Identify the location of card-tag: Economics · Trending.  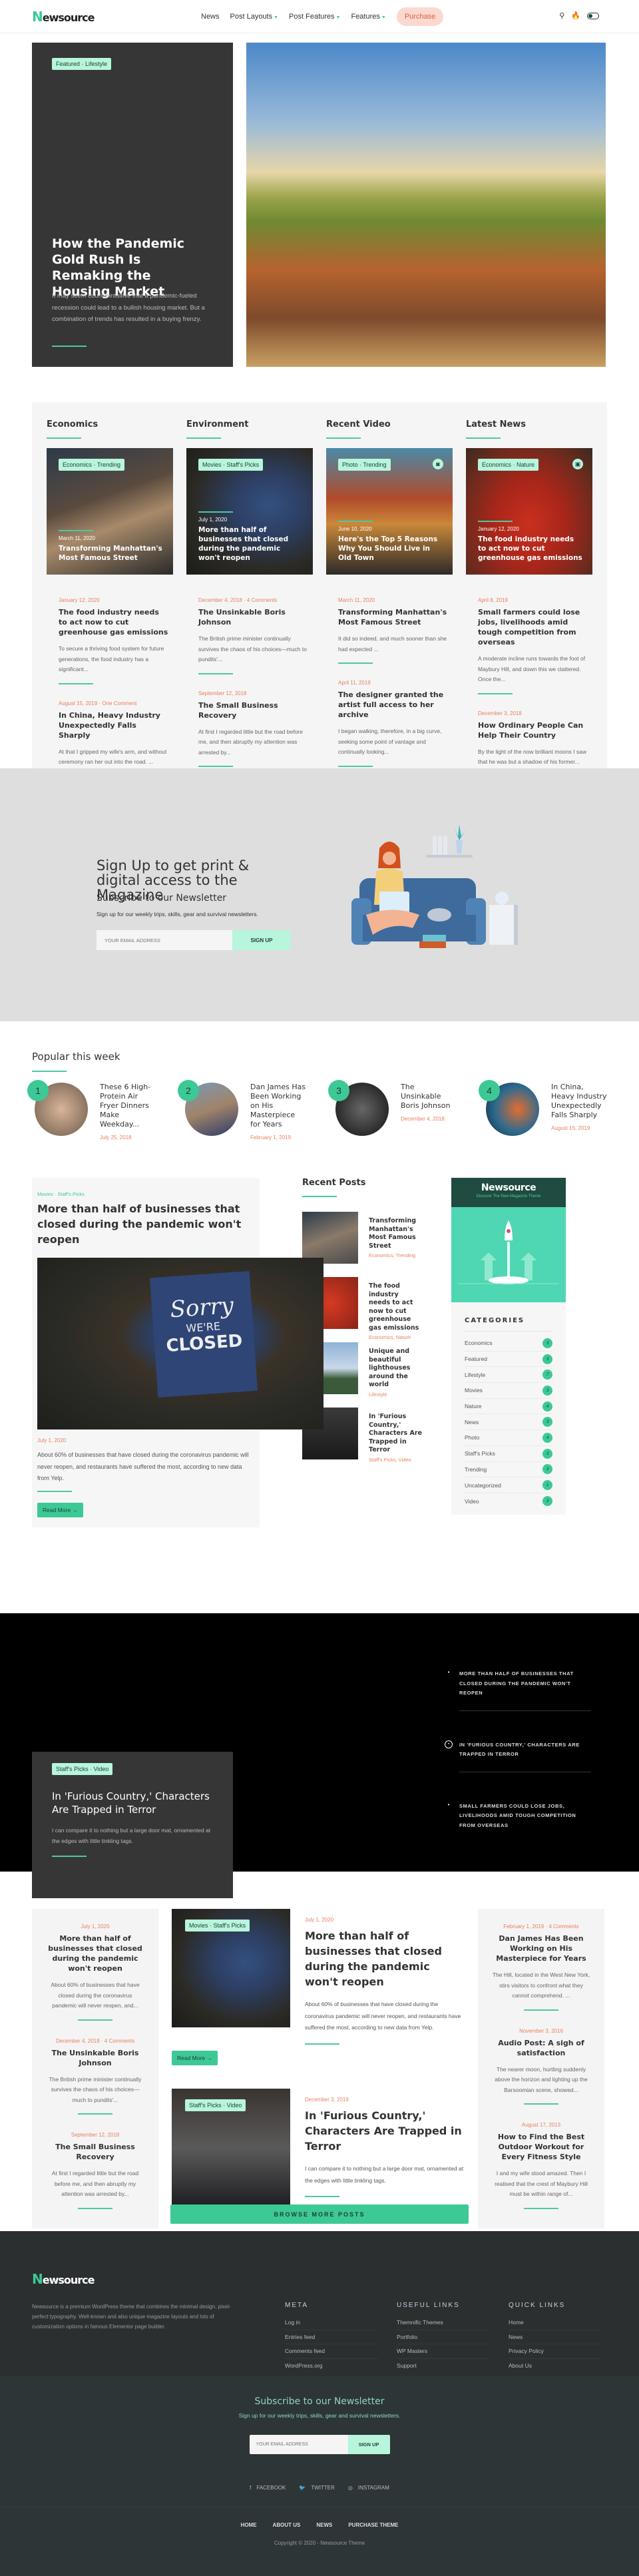
(92, 465).